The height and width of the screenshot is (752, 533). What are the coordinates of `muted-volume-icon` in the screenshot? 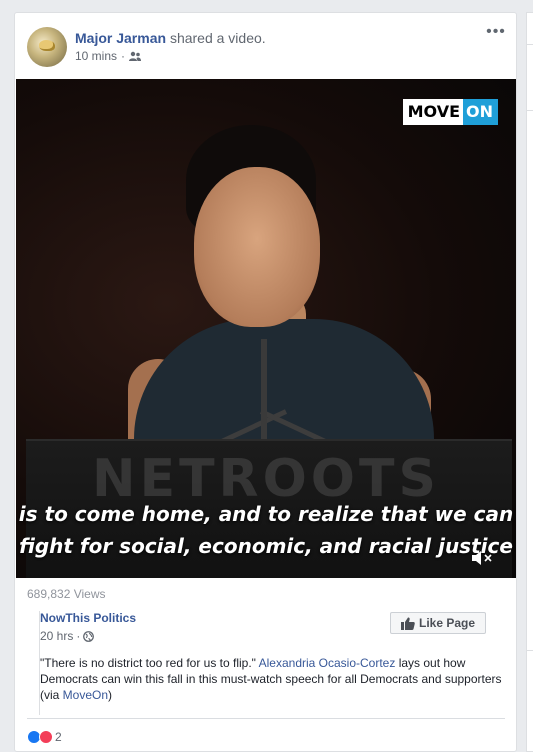 It's located at (482, 558).